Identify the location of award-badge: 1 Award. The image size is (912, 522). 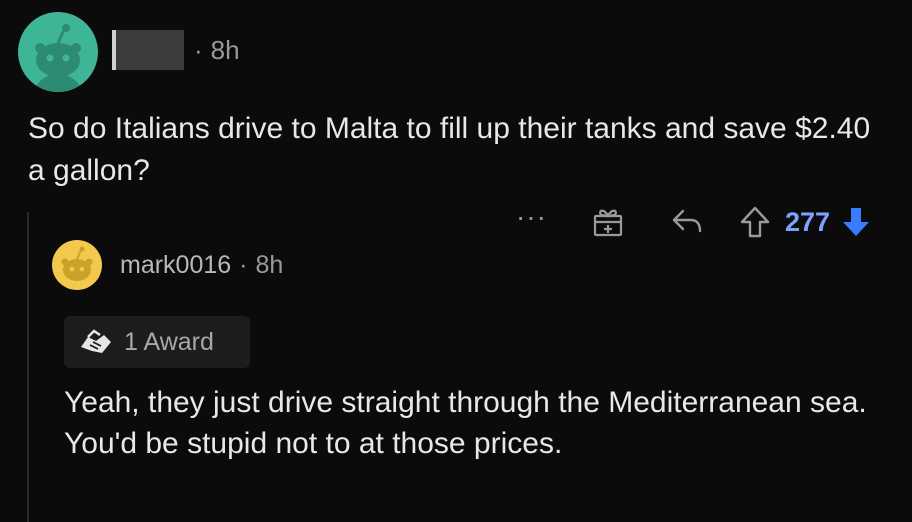
(157, 342).